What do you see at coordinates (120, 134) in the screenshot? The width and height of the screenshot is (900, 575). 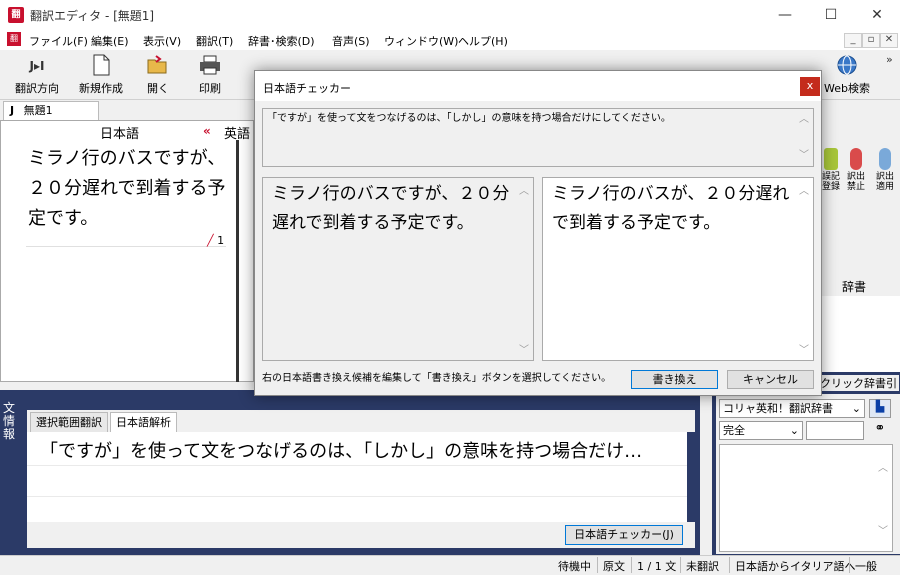 I see `source-language-header: 日本語` at bounding box center [120, 134].